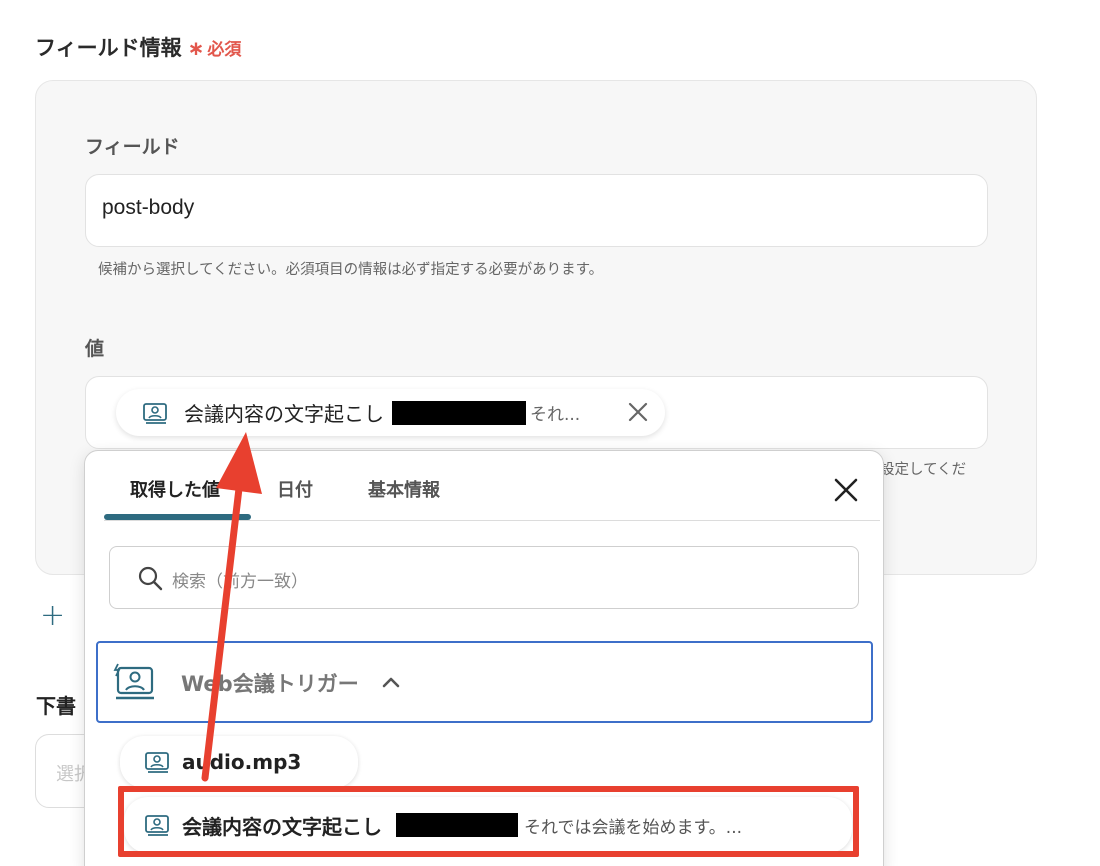 This screenshot has height=866, width=1100. Describe the element at coordinates (108, 48) in the screenshot. I see `section-title-text: フィールド情報` at that location.